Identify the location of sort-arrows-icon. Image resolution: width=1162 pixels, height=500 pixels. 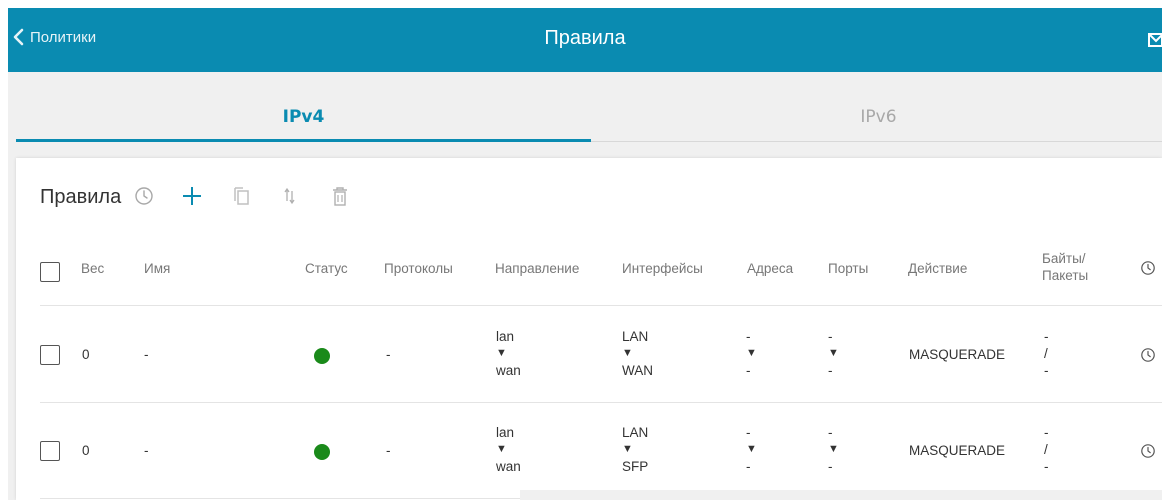
(289, 196).